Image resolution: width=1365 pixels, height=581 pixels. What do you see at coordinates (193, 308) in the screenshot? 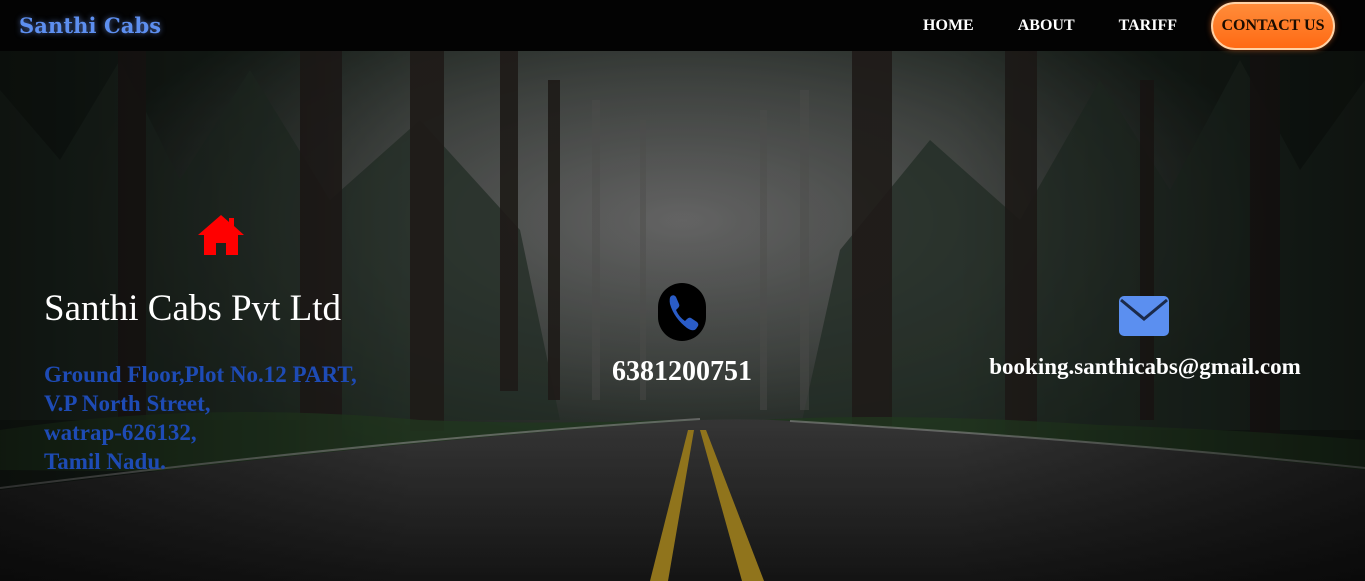
I see `company-name: Santhi Cabs Pvt Ltd` at bounding box center [193, 308].